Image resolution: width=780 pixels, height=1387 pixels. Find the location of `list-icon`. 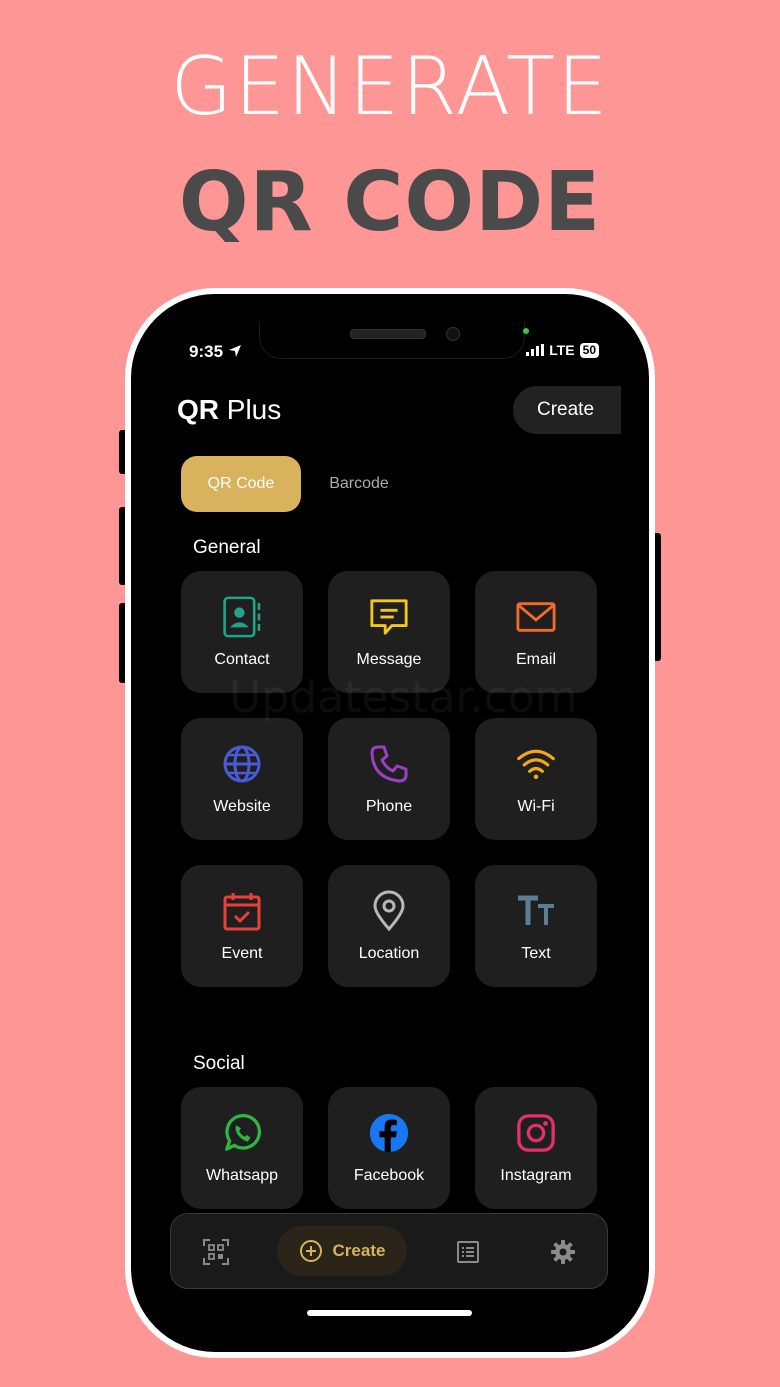

list-icon is located at coordinates (468, 1252).